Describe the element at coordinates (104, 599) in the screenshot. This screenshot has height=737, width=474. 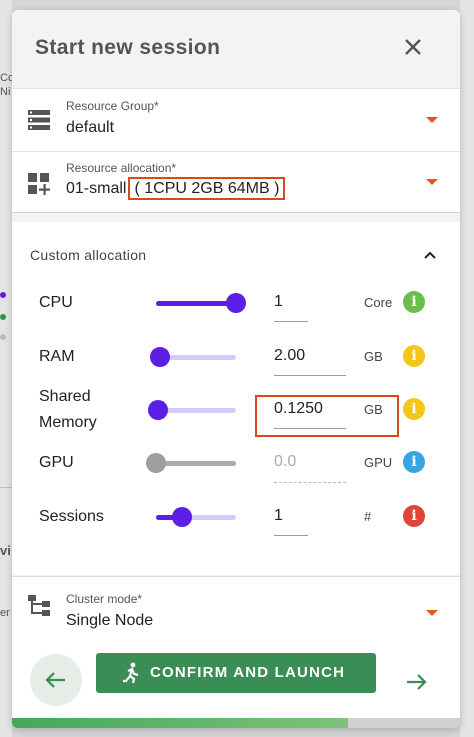
I see `cluster-mode-label: Cluster mode*` at that location.